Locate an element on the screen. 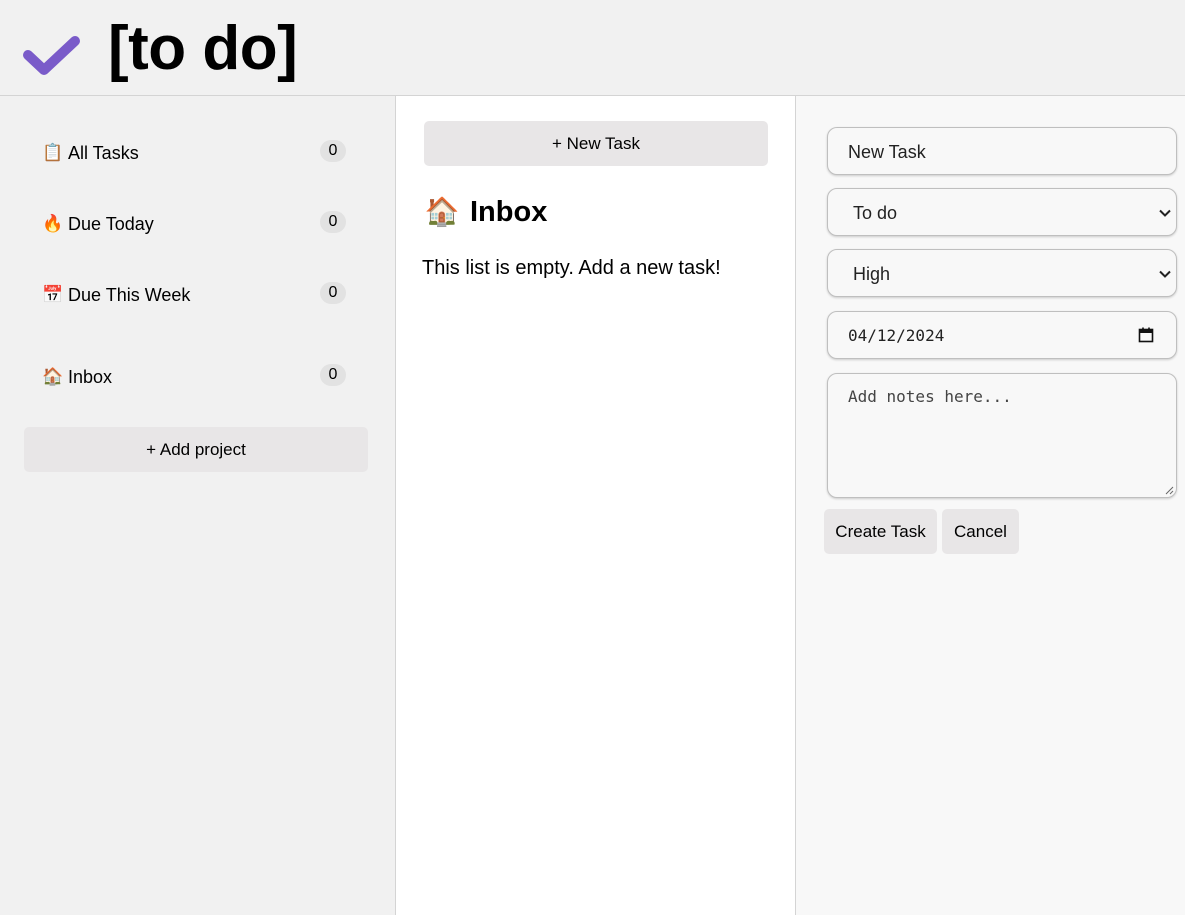  resize-grip-icon is located at coordinates (1169, 490).